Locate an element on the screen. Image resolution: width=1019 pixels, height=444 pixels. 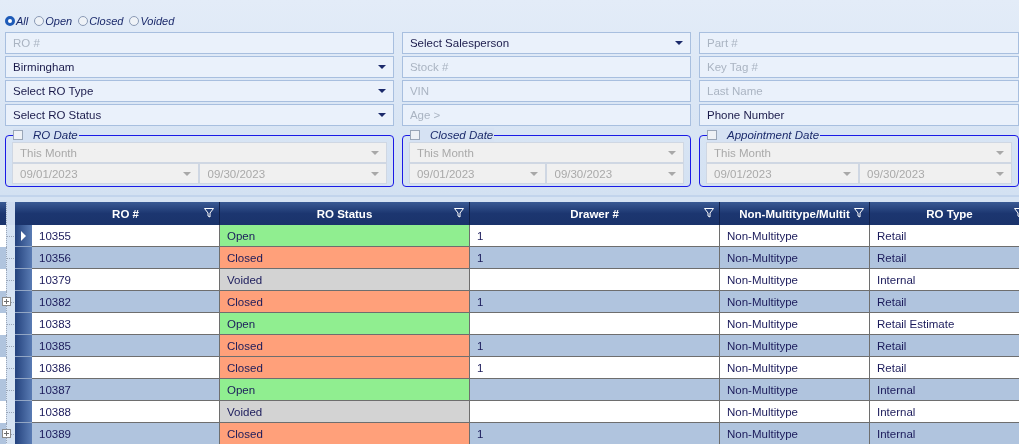
input-field: VIN is located at coordinates (546, 91).